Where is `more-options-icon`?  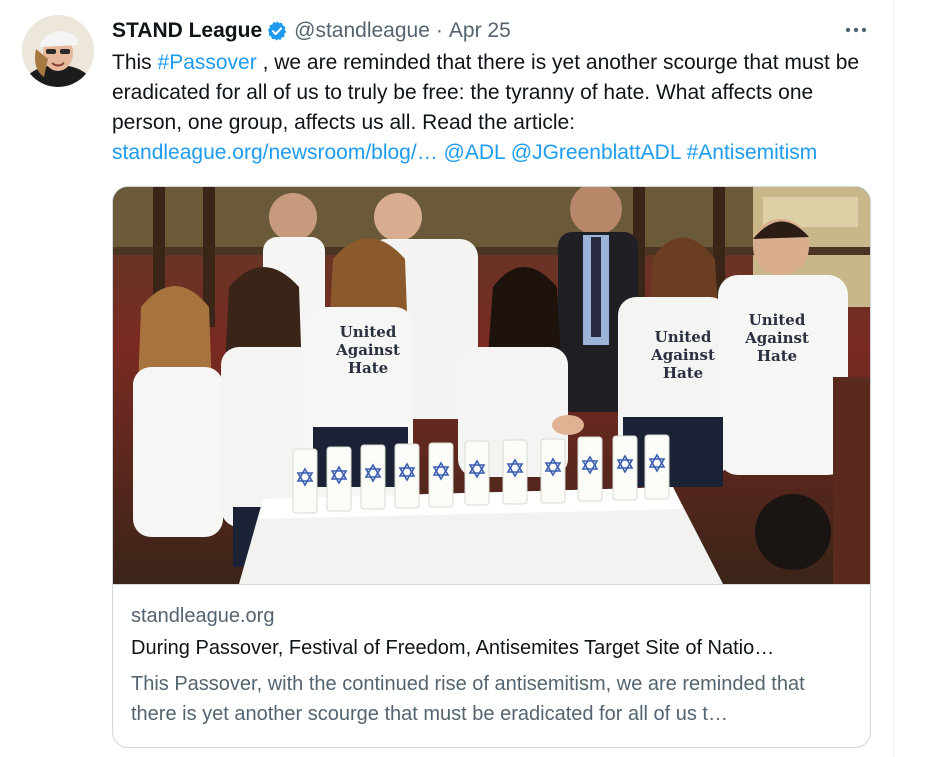
more-options-icon is located at coordinates (856, 30).